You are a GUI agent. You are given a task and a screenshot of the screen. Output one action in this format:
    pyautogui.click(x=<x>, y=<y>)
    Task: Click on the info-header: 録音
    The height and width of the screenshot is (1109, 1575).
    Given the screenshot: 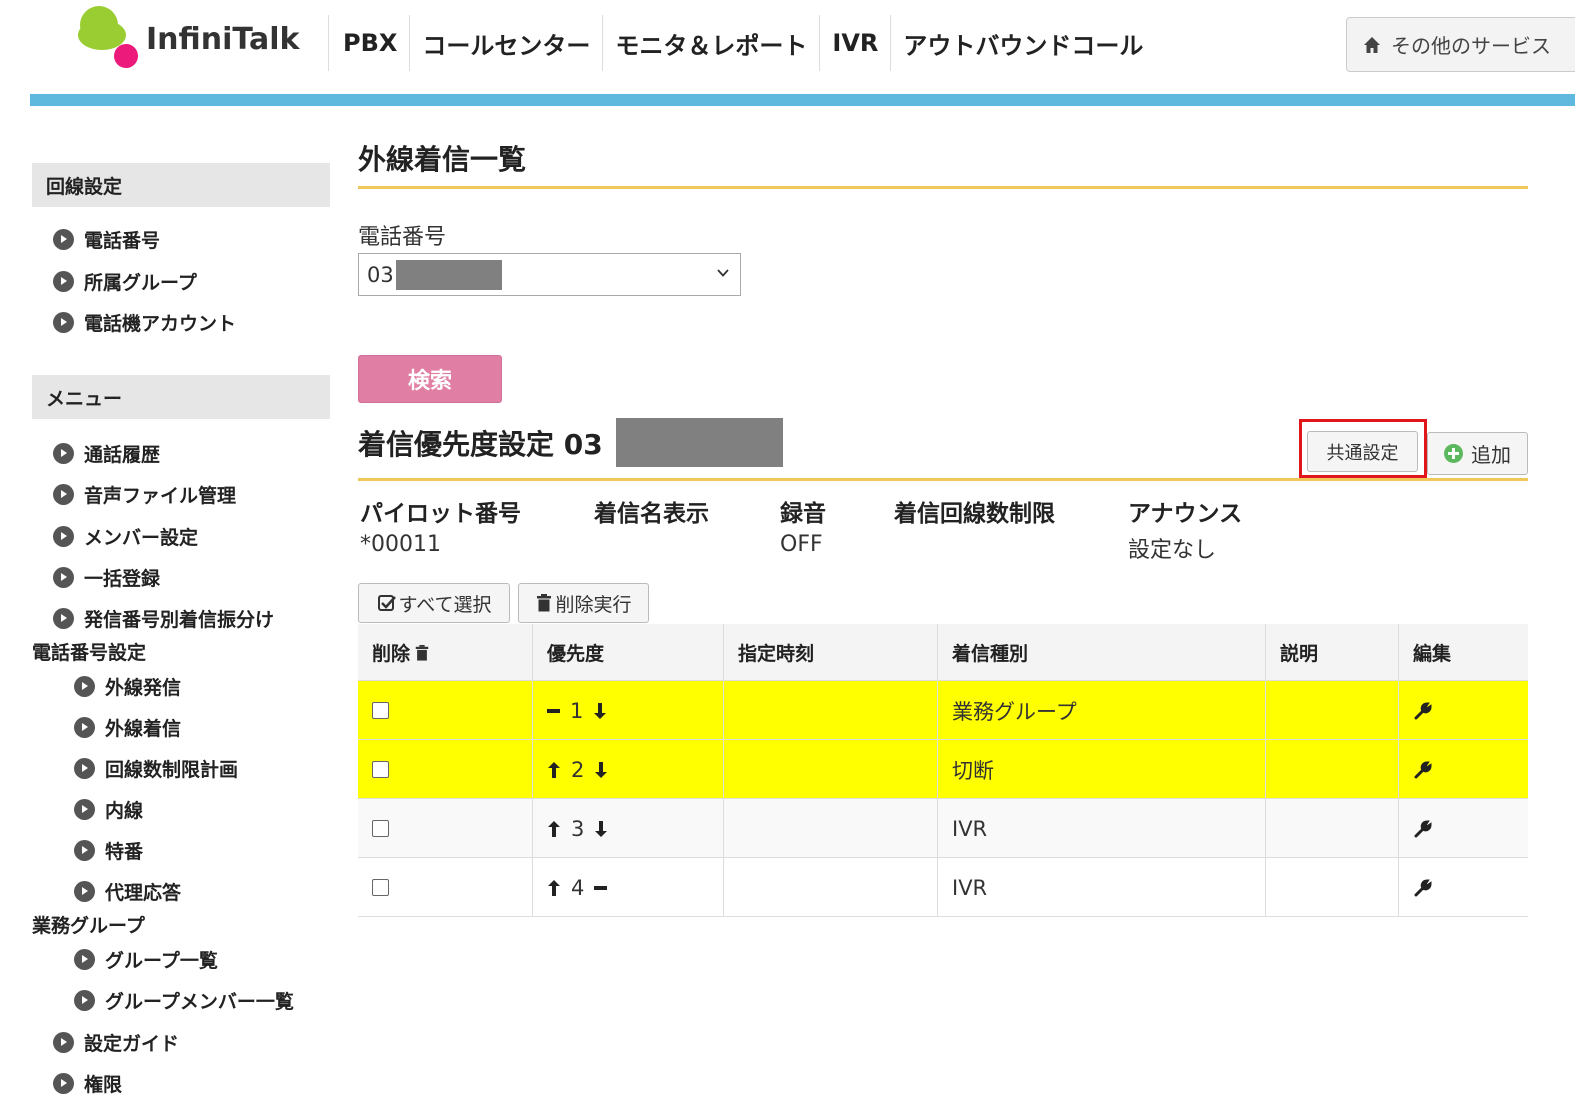 What is the action you would take?
    pyautogui.click(x=803, y=514)
    